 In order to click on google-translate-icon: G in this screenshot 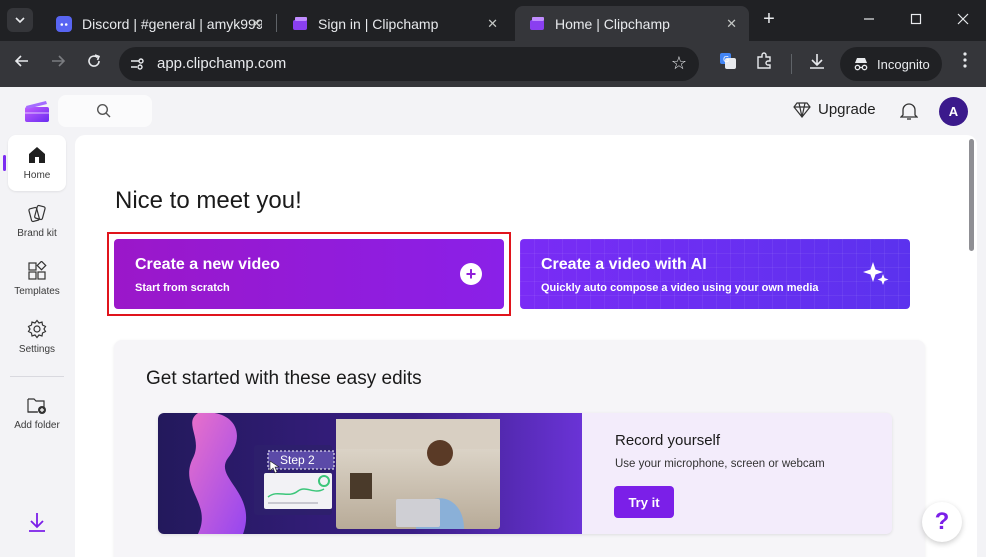, I will do `click(728, 61)`.